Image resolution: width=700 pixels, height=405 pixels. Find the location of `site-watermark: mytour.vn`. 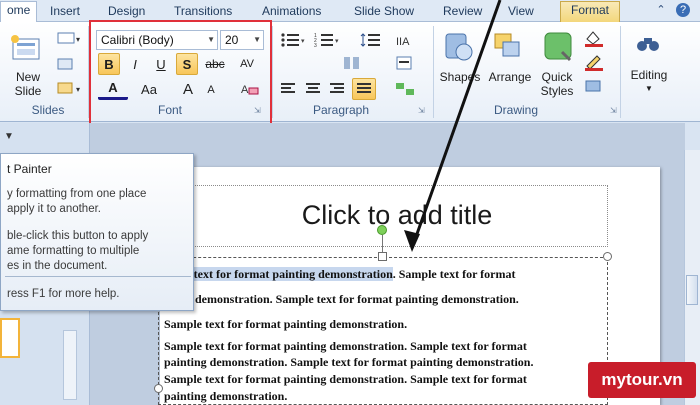

site-watermark: mytour.vn is located at coordinates (642, 380).